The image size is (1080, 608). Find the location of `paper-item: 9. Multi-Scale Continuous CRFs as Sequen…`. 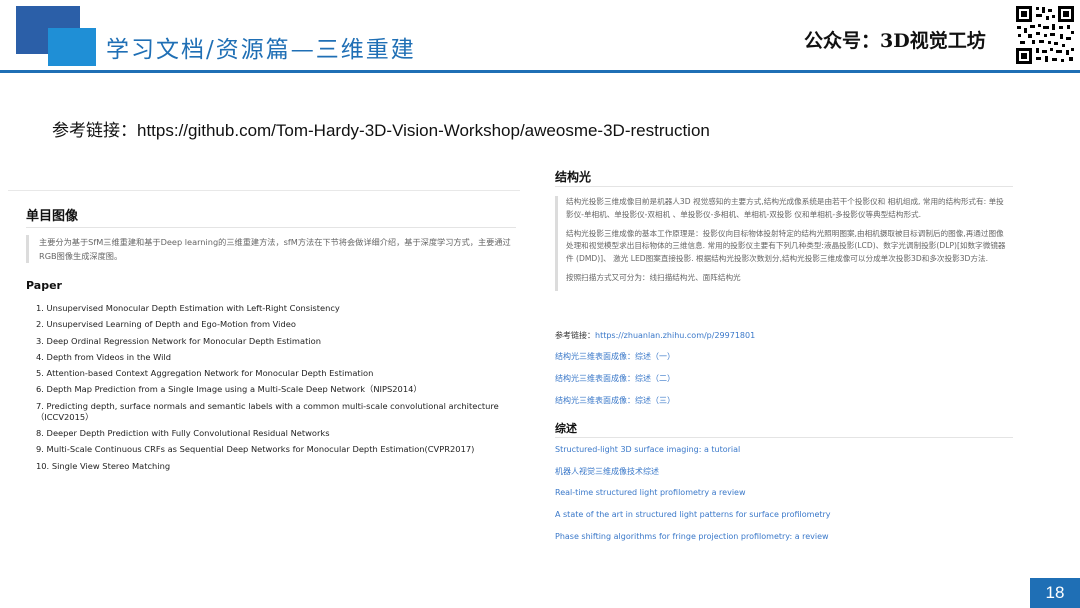

paper-item: 9. Multi-Scale Continuous CRFs as Sequen… is located at coordinates (255, 449).